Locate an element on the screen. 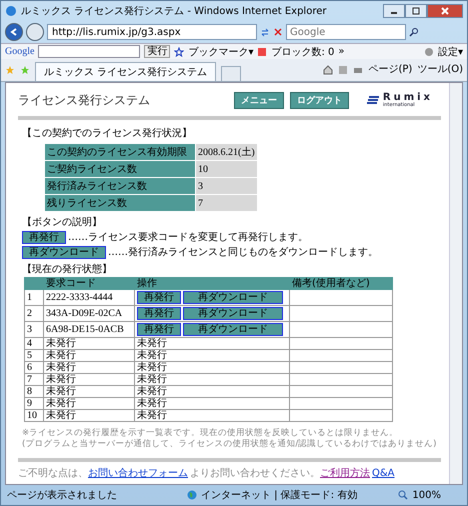 The height and width of the screenshot is (506, 468). row-number: 9 is located at coordinates (34, 404).